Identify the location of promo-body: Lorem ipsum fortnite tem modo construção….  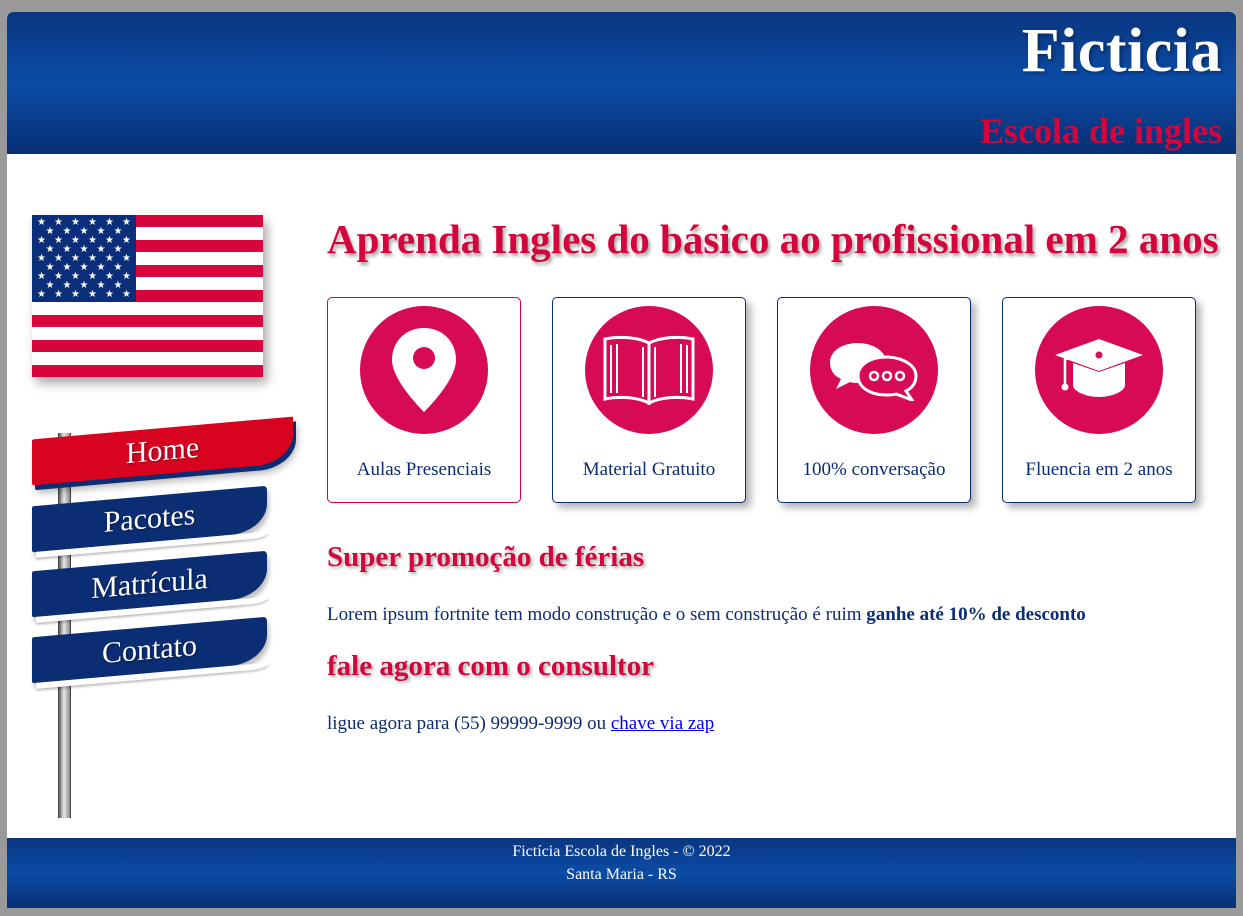
(597, 614).